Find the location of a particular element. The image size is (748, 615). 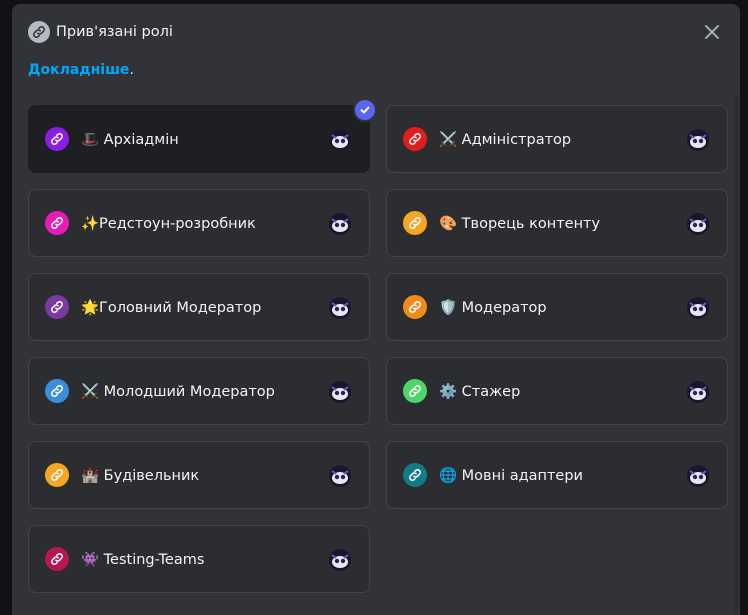

role-name: 👾 Testing-Teams is located at coordinates (143, 559).